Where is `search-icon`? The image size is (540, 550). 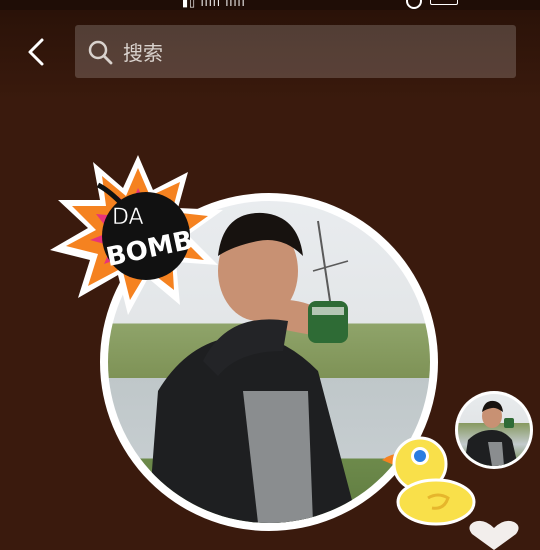
search-icon is located at coordinates (100, 52).